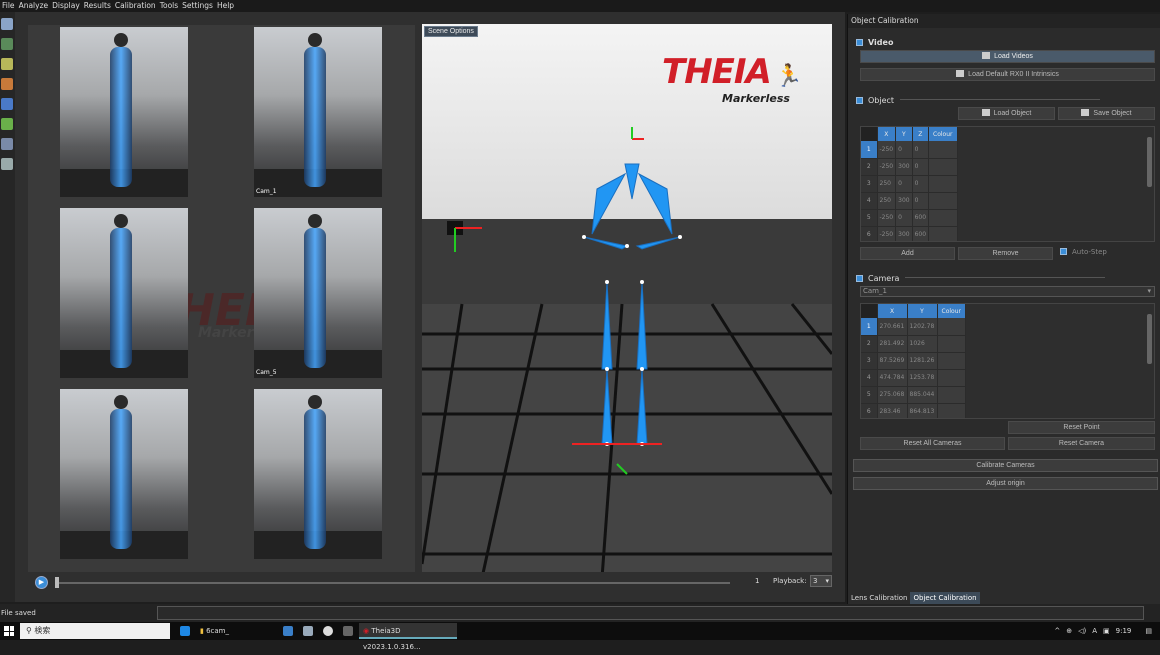 The height and width of the screenshot is (655, 1160). I want to click on menu-analyze: Analyze, so click(34, 6).